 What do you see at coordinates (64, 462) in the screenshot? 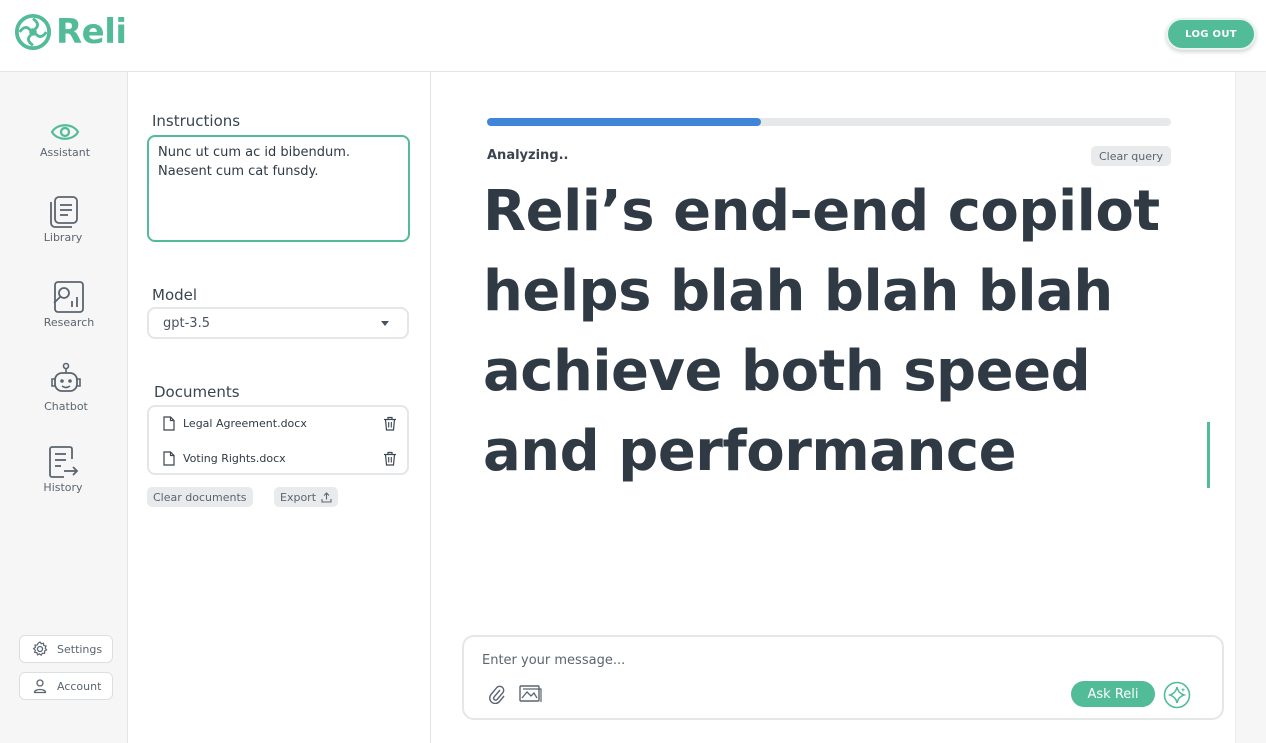
I see `history-icon` at bounding box center [64, 462].